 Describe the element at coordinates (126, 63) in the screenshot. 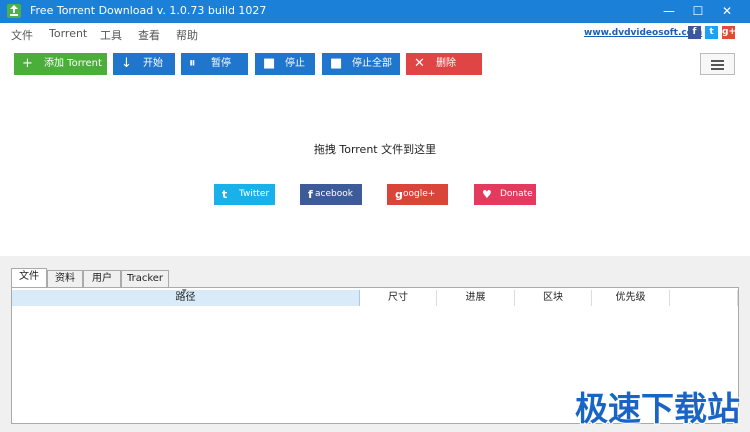

I see `download-arrow-icon: ↓` at that location.